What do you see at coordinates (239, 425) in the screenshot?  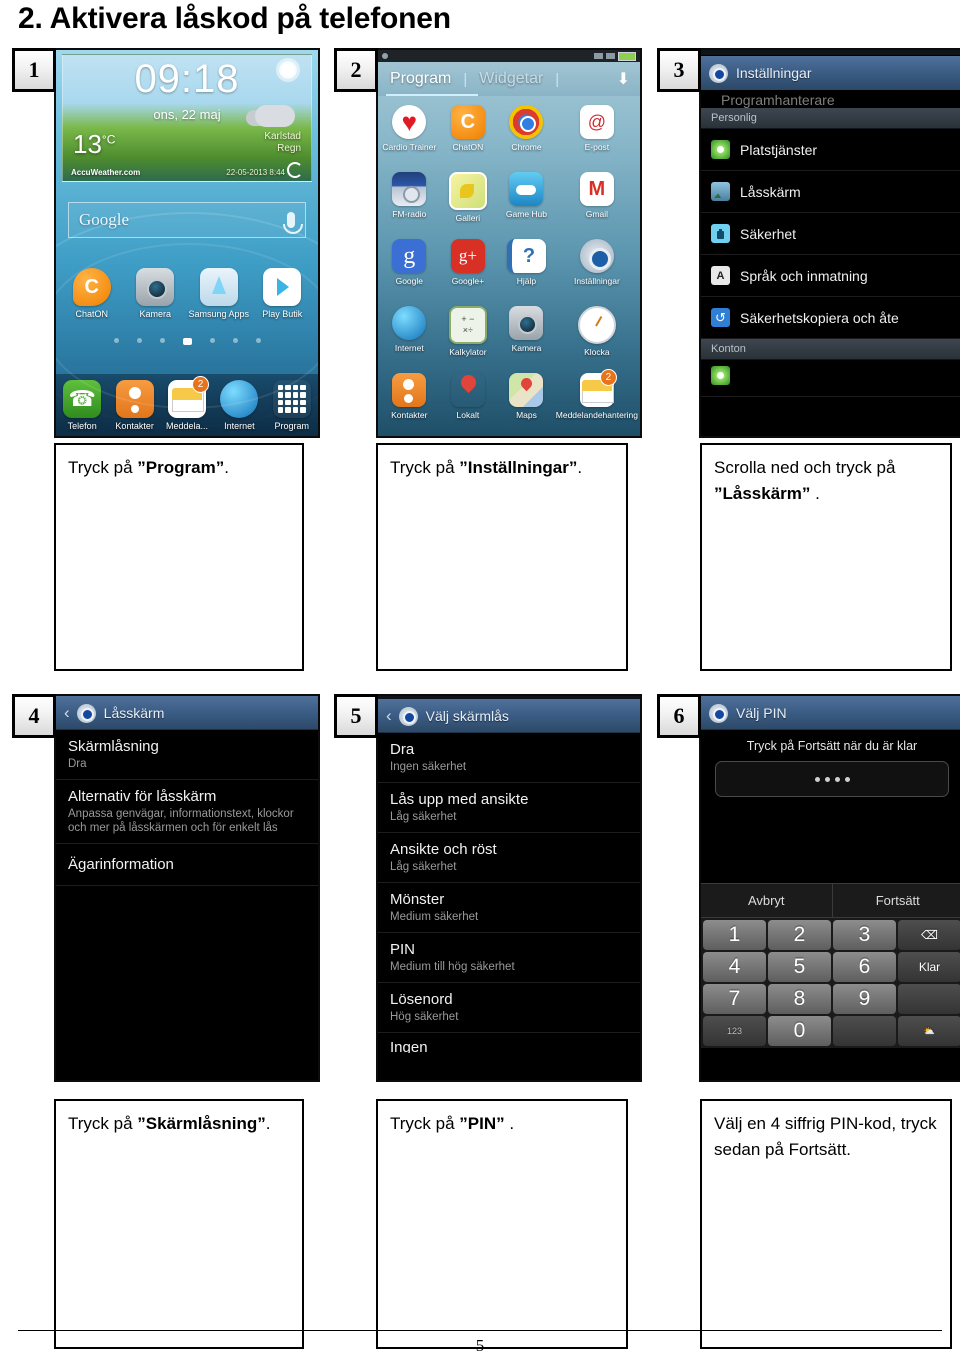 I see `dock-label: Internet` at bounding box center [239, 425].